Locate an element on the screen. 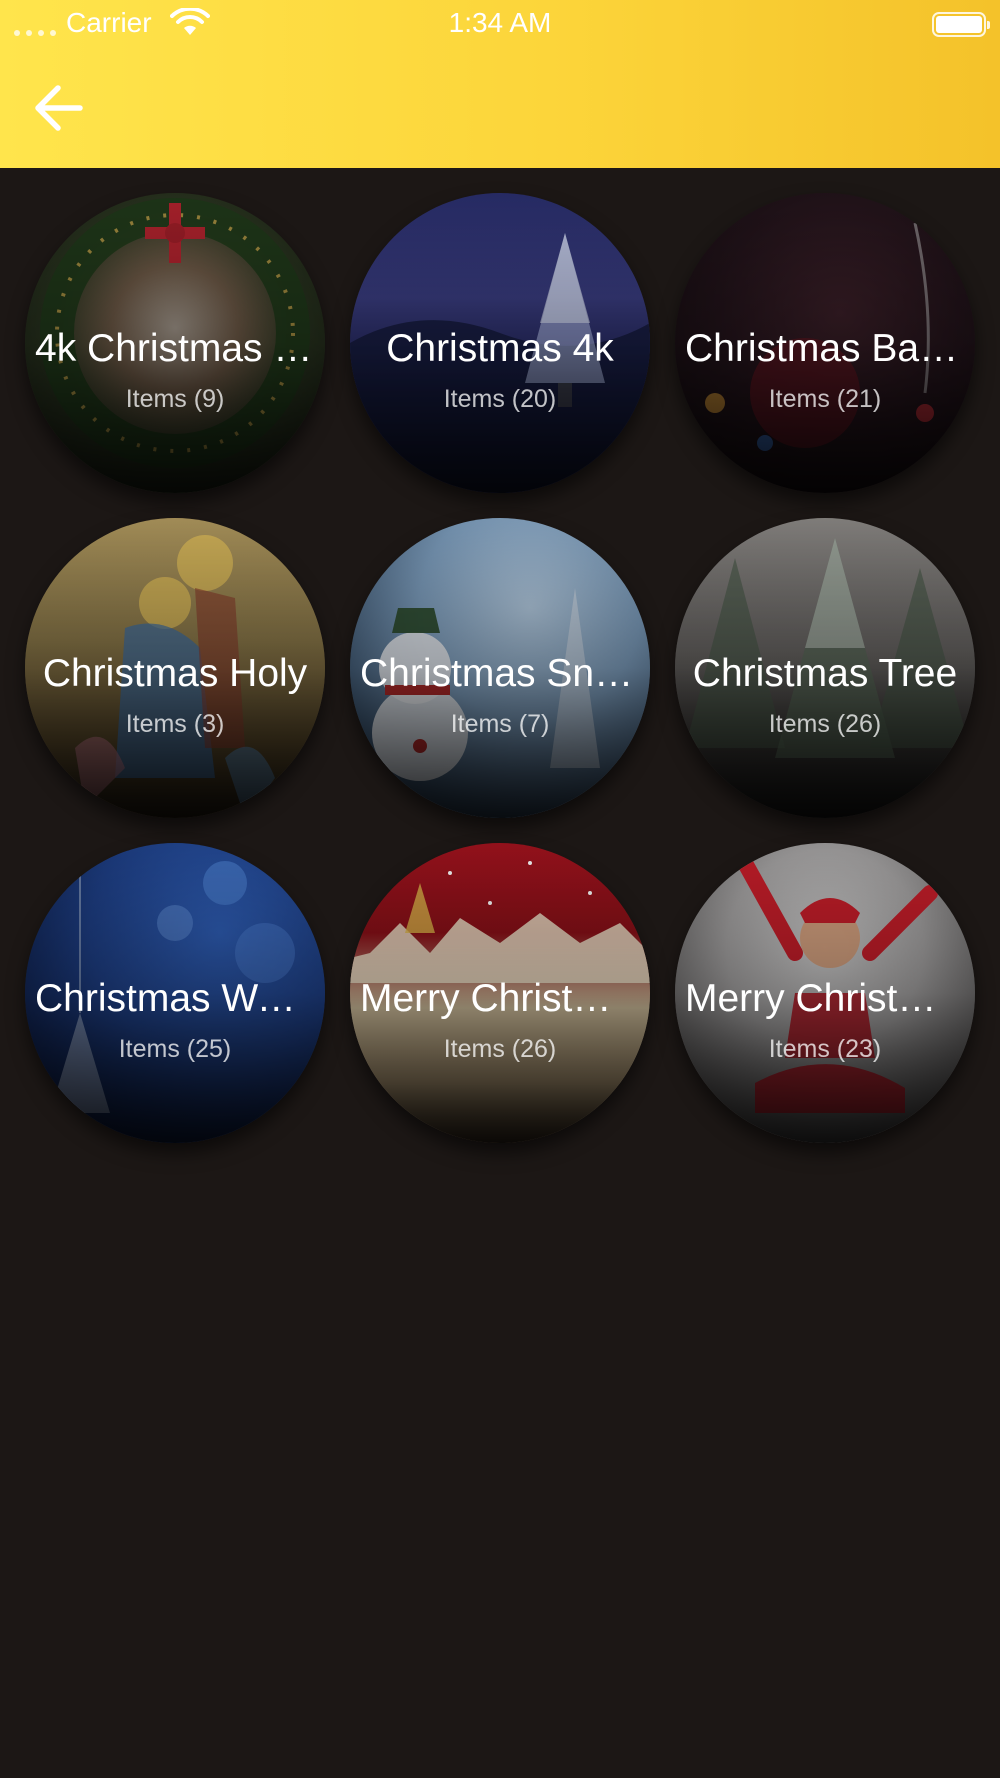  category-image: Christmas Wallpapers Items (25) is located at coordinates (175, 993).